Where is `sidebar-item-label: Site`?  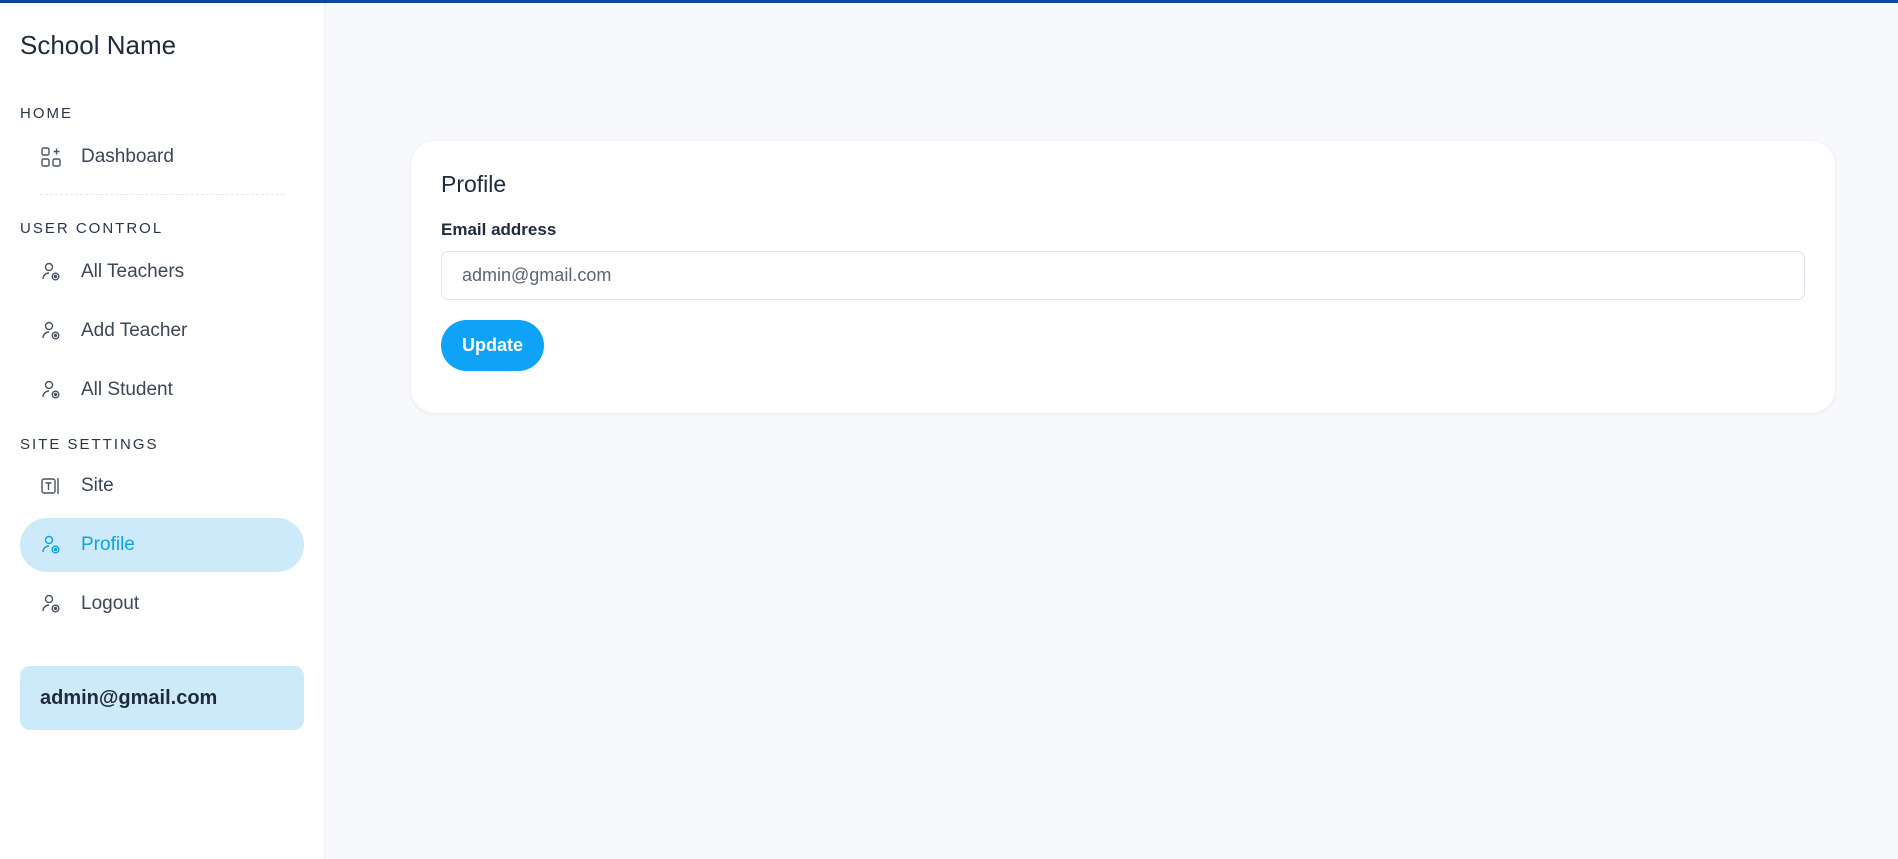
sidebar-item-label: Site is located at coordinates (97, 485).